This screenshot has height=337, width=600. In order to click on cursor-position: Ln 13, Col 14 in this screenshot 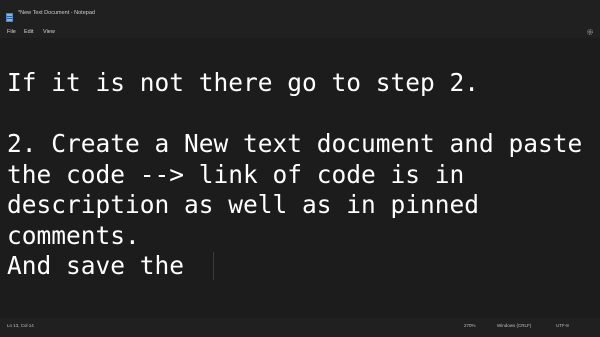, I will do `click(20, 325)`.